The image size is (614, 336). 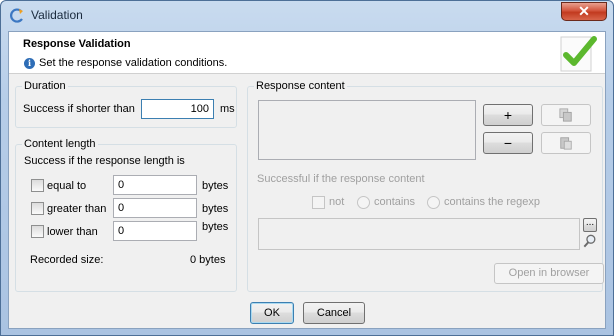 What do you see at coordinates (272, 313) in the screenshot?
I see `ok-button: OK` at bounding box center [272, 313].